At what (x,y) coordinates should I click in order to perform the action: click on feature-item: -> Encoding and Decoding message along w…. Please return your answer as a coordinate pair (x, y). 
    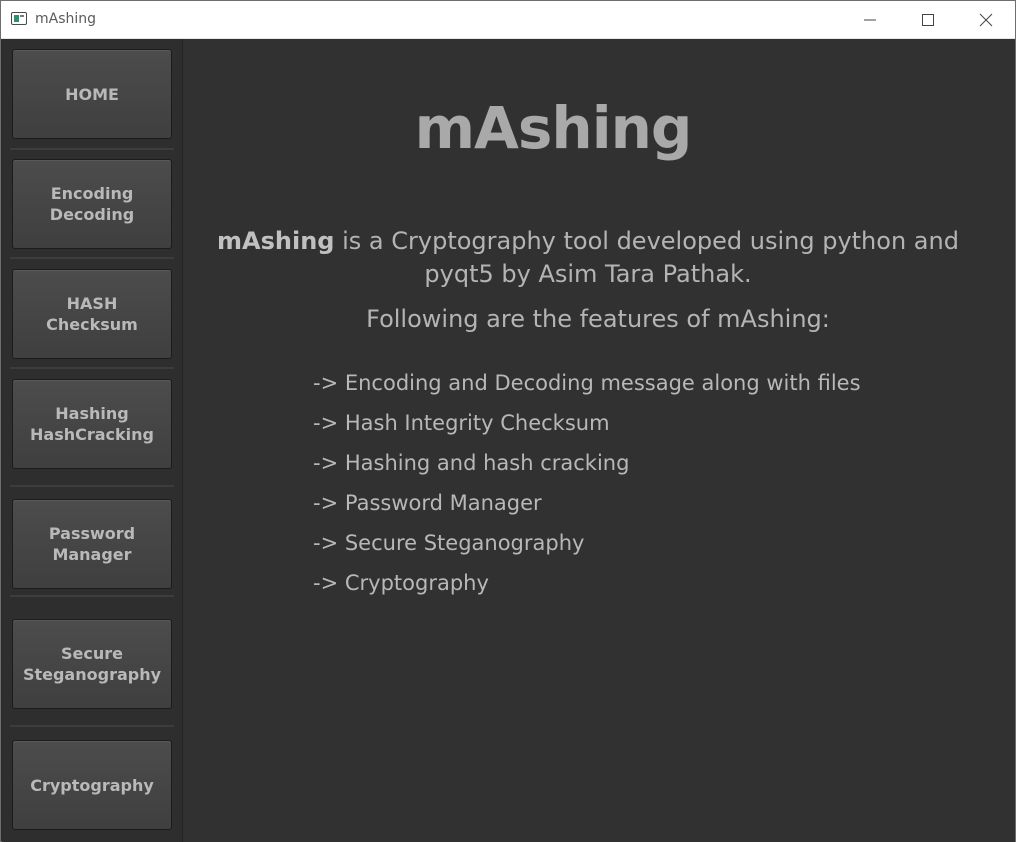
    Looking at the image, I should click on (587, 383).